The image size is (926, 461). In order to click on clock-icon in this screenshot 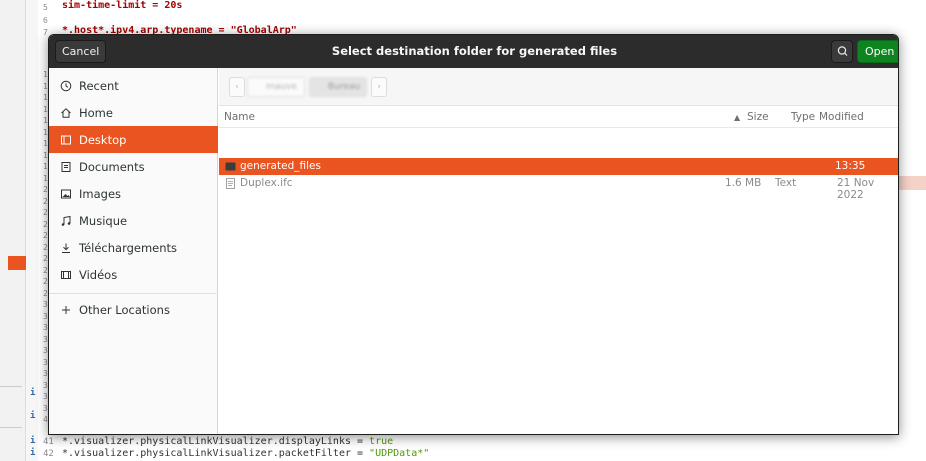, I will do `click(66, 86)`.